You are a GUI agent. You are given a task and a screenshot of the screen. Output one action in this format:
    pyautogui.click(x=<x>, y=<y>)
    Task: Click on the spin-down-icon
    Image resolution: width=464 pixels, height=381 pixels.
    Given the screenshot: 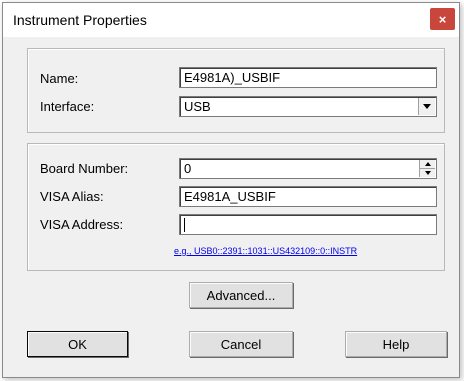 What is the action you would take?
    pyautogui.click(x=427, y=173)
    